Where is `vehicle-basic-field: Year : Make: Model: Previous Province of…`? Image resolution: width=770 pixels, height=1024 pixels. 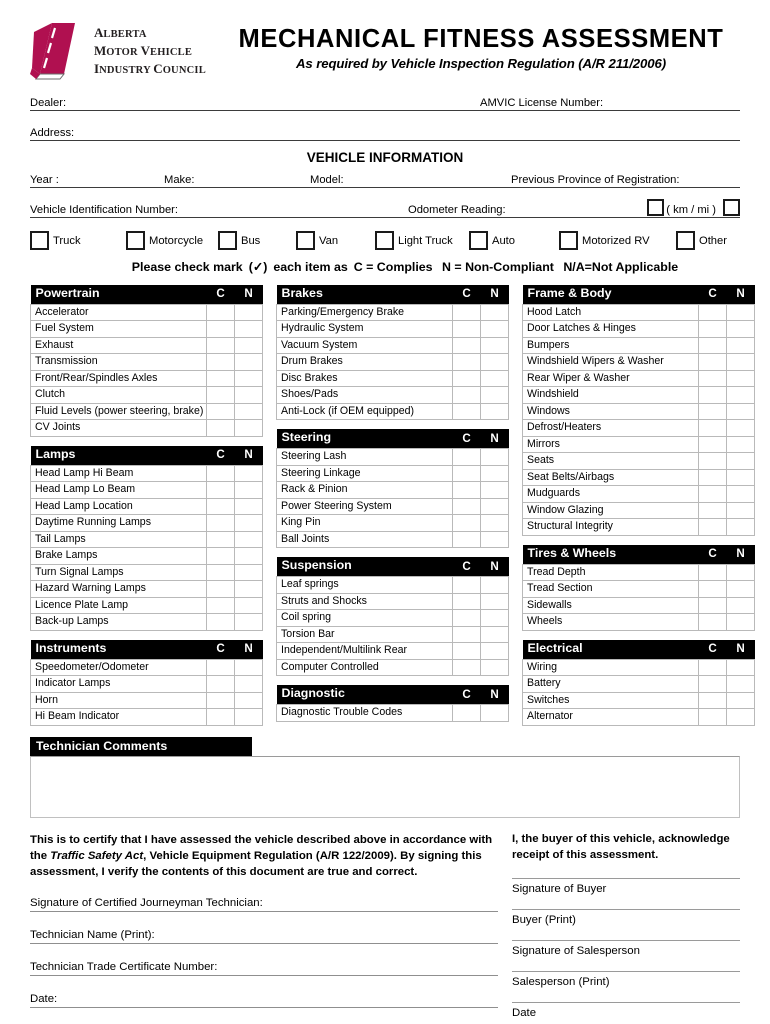
vehicle-basic-field: Year : Make: Model: Previous Province of… is located at coordinates (385, 178).